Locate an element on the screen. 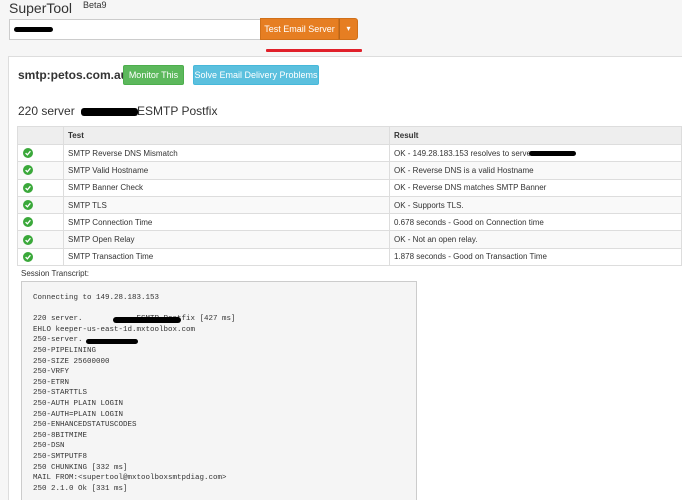  transcript-line: 250-ETRN is located at coordinates (51, 382).